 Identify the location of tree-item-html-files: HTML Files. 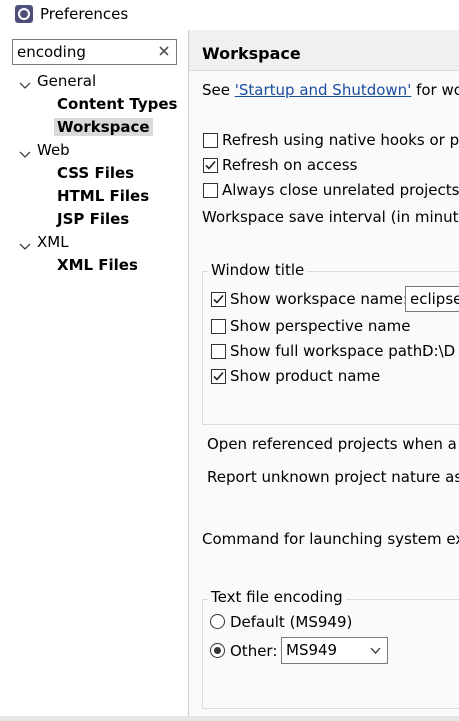
(103, 196).